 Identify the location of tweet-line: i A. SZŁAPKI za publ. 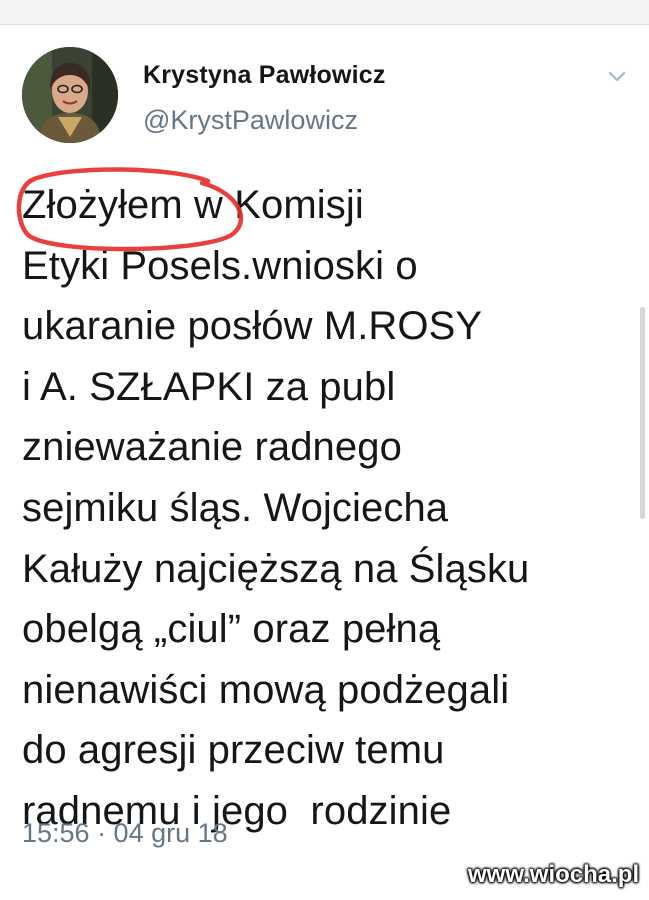
(209, 386).